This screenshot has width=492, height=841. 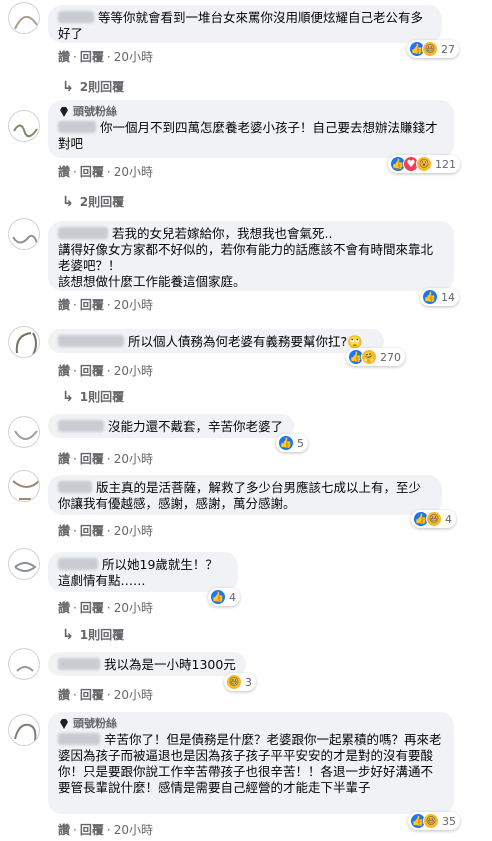 I want to click on reaction-count: 5, so click(x=300, y=443).